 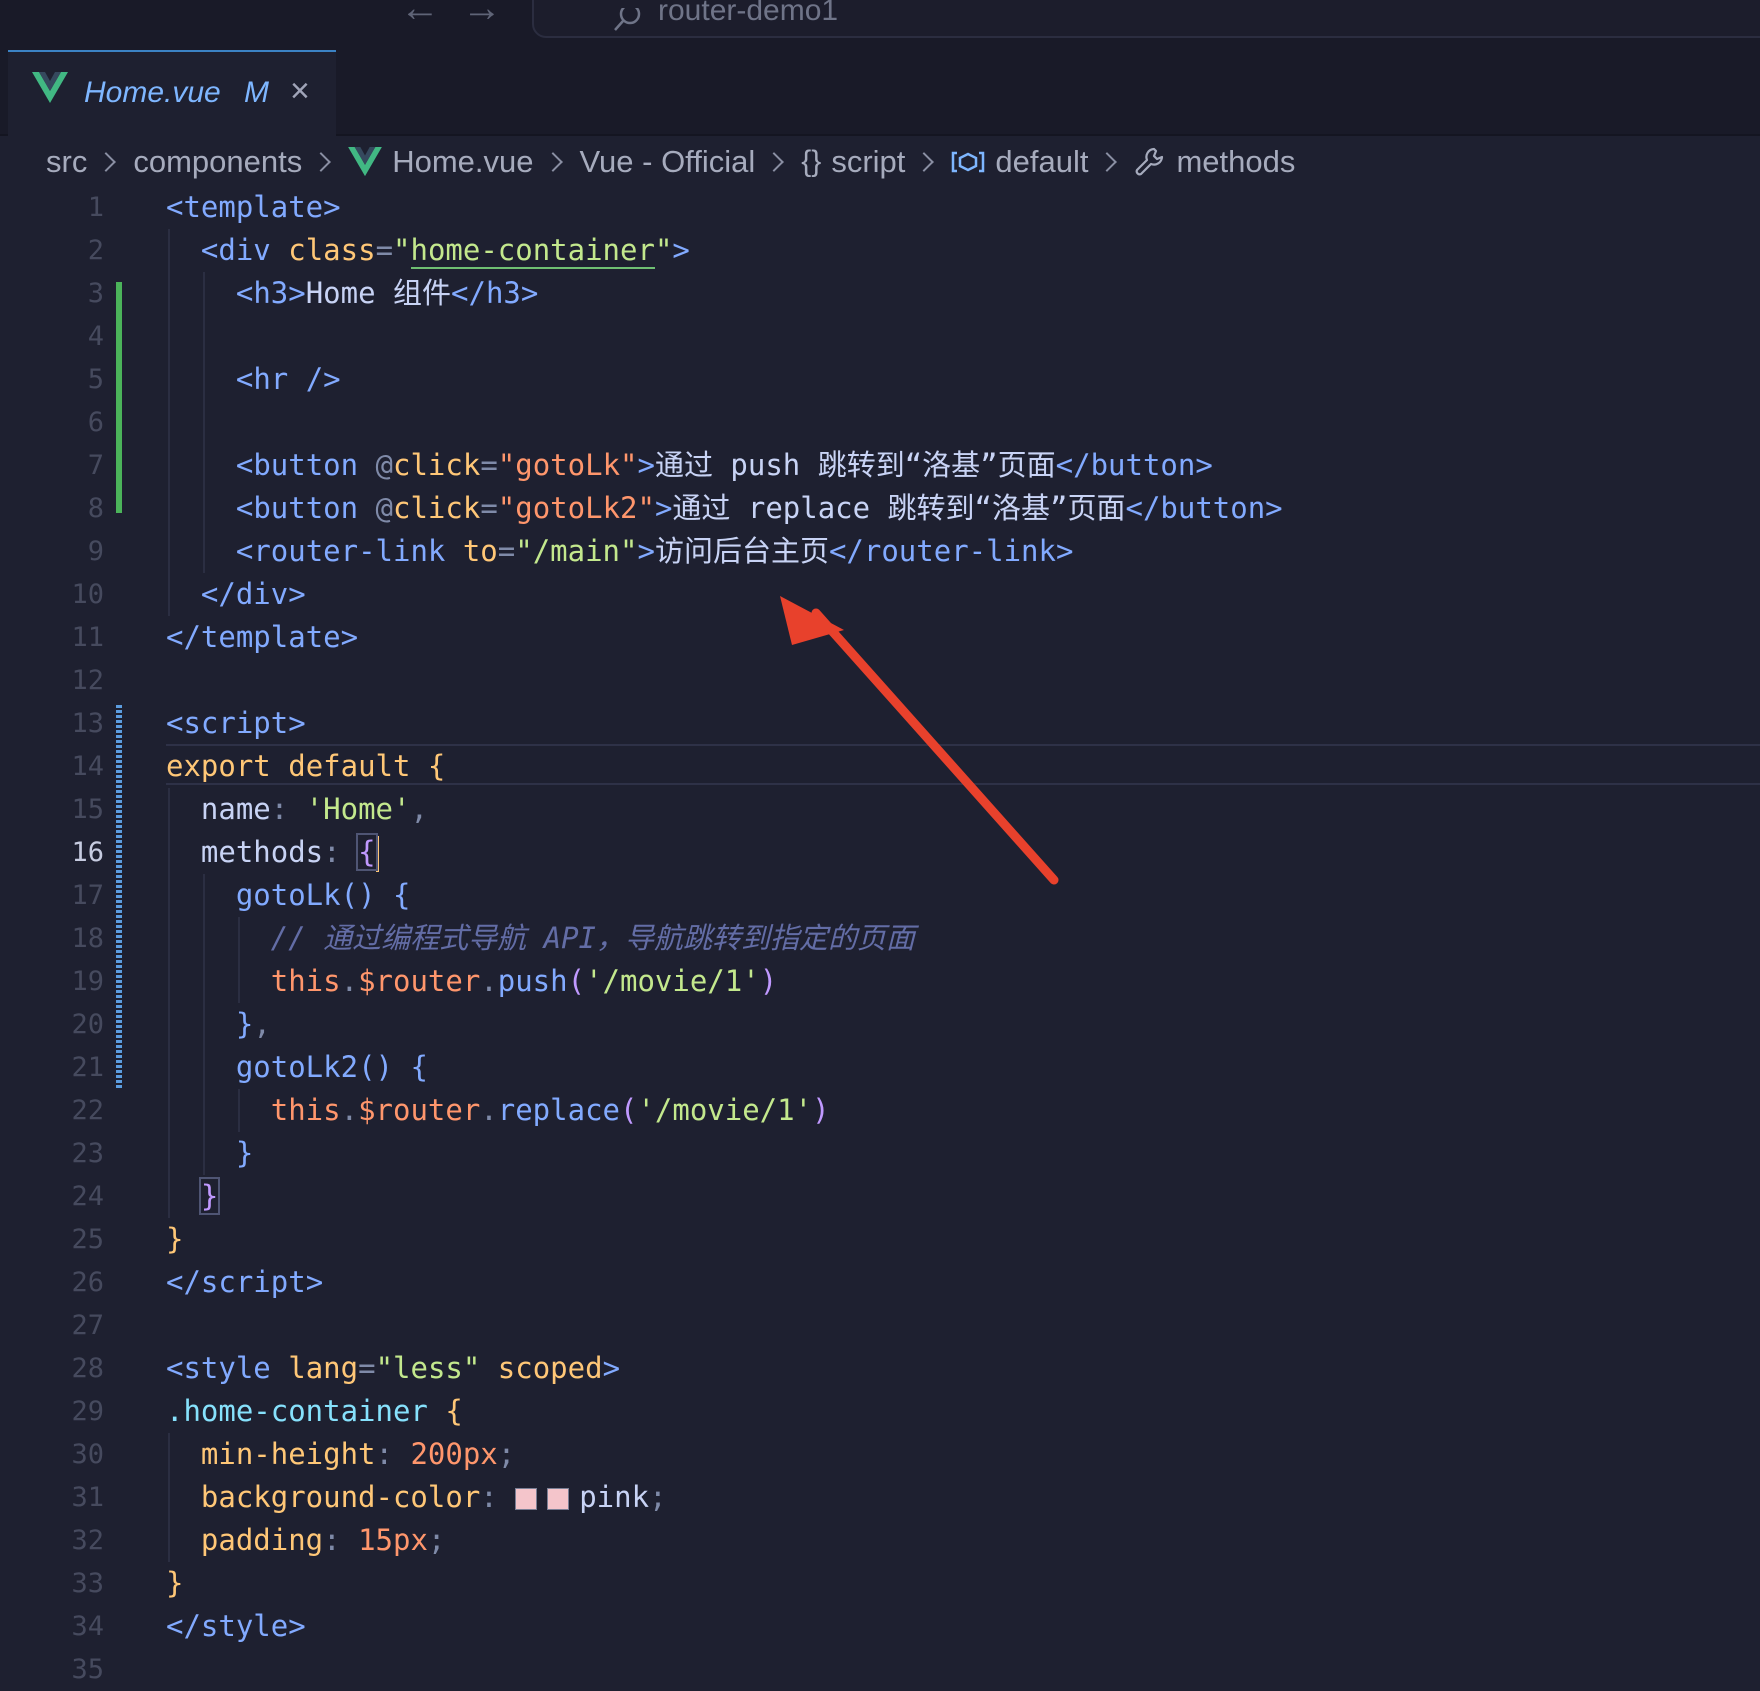 I want to click on code-token: '/movie/1', so click(x=672, y=981).